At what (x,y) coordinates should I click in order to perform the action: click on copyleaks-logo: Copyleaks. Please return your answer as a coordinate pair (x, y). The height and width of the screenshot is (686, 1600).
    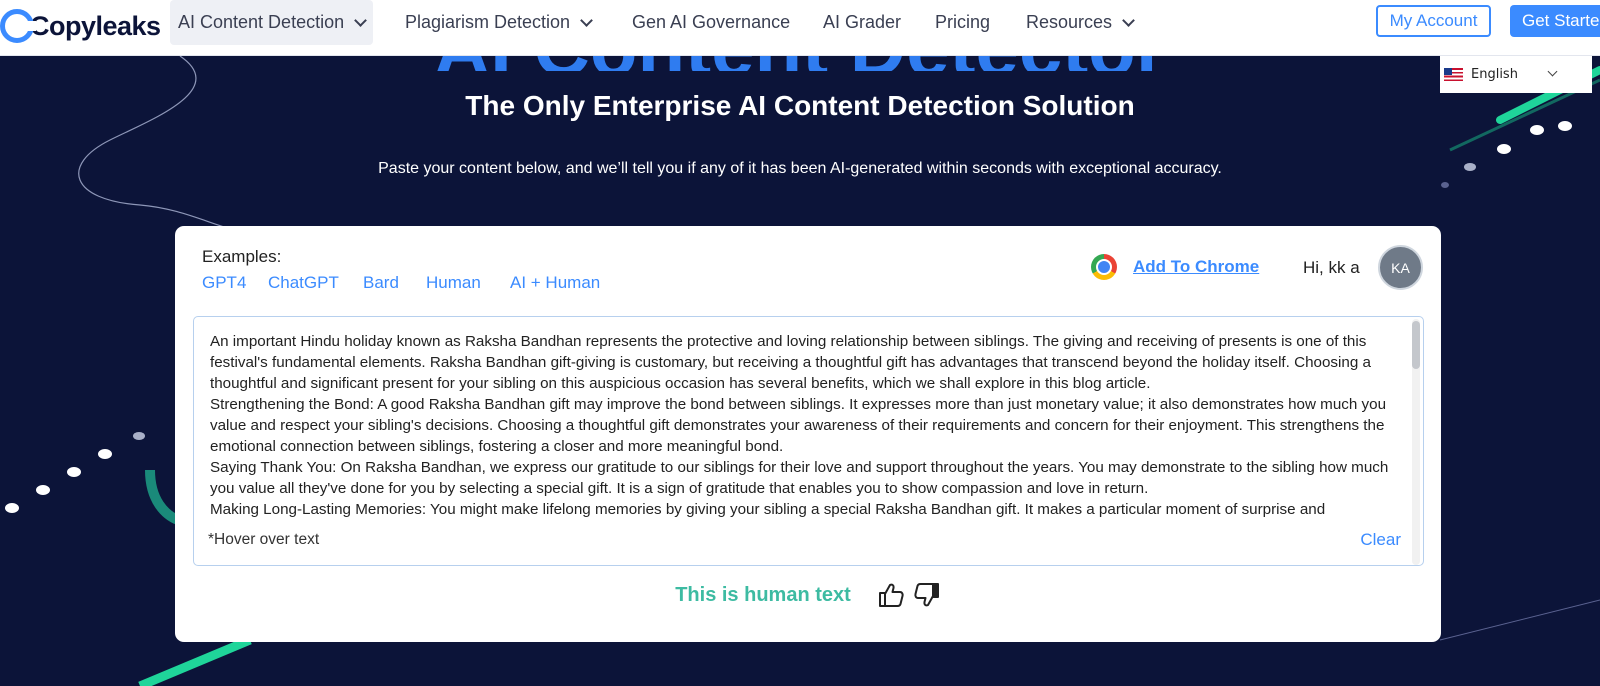
    Looking at the image, I should click on (80, 26).